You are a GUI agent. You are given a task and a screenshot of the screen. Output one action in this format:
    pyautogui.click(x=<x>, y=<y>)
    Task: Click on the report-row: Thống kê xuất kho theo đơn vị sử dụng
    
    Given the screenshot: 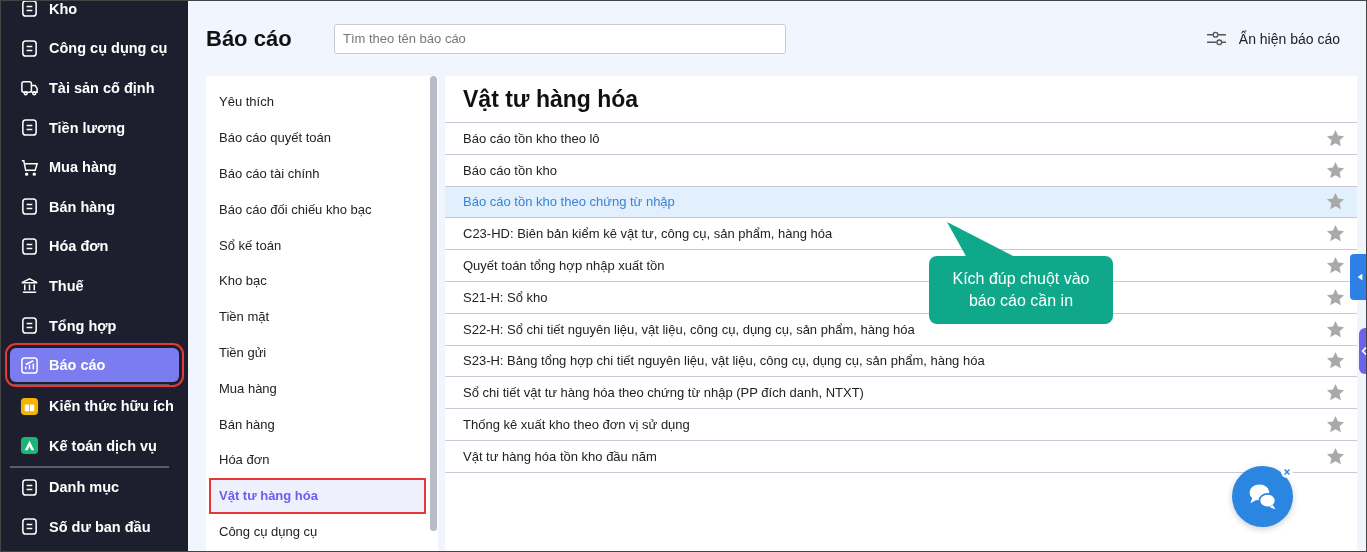 What is the action you would take?
    pyautogui.click(x=901, y=425)
    